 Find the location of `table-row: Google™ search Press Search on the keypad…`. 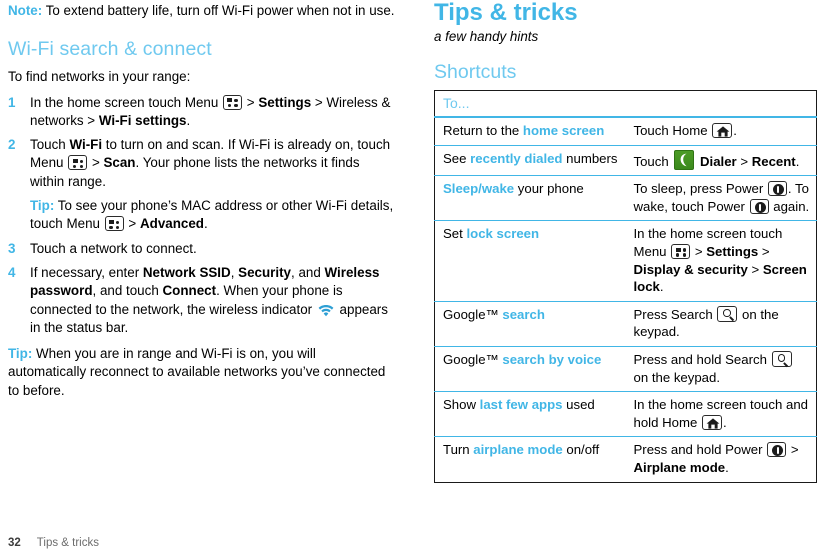

table-row: Google™ search Press Search on the keypad… is located at coordinates (625, 324).